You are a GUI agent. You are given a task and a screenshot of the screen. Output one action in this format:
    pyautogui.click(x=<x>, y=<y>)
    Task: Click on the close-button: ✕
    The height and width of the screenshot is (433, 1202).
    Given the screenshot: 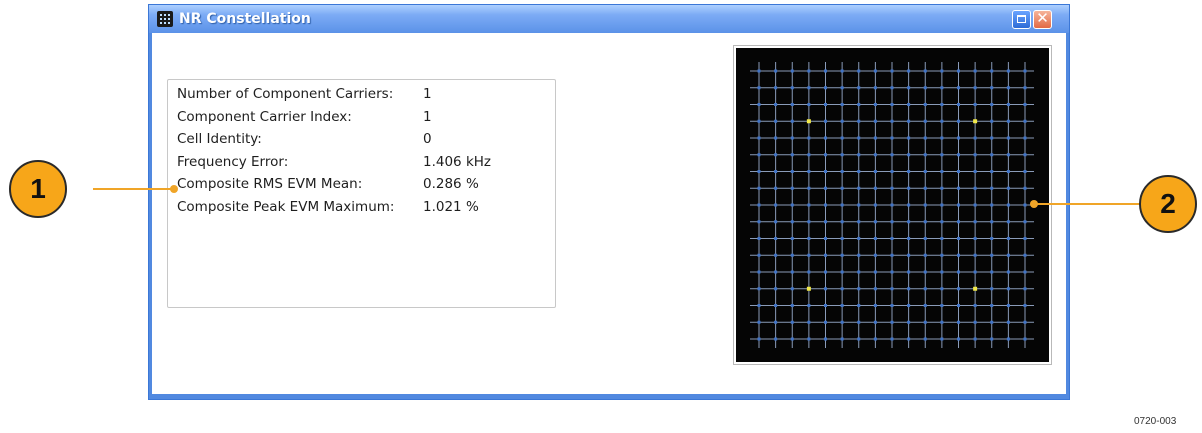 What is the action you would take?
    pyautogui.click(x=1042, y=19)
    